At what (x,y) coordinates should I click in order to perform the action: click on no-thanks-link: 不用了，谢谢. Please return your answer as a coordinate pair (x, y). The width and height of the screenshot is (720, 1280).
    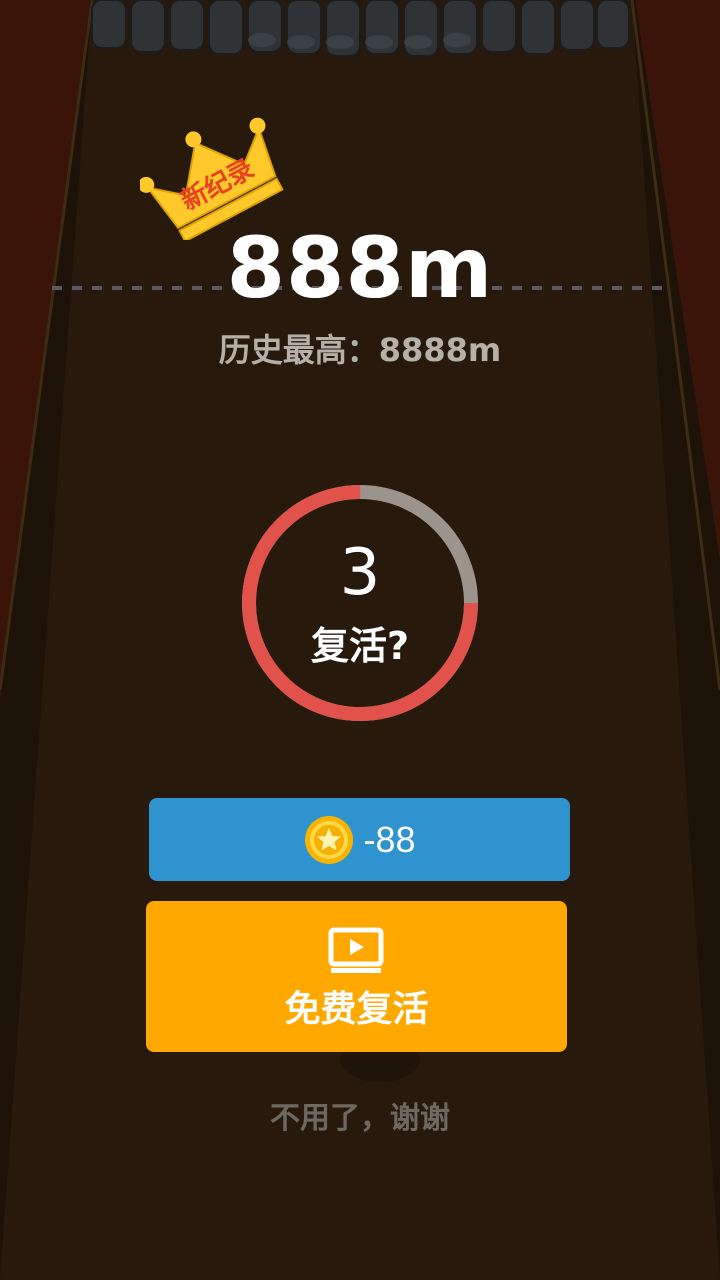
    Looking at the image, I should click on (360, 1119).